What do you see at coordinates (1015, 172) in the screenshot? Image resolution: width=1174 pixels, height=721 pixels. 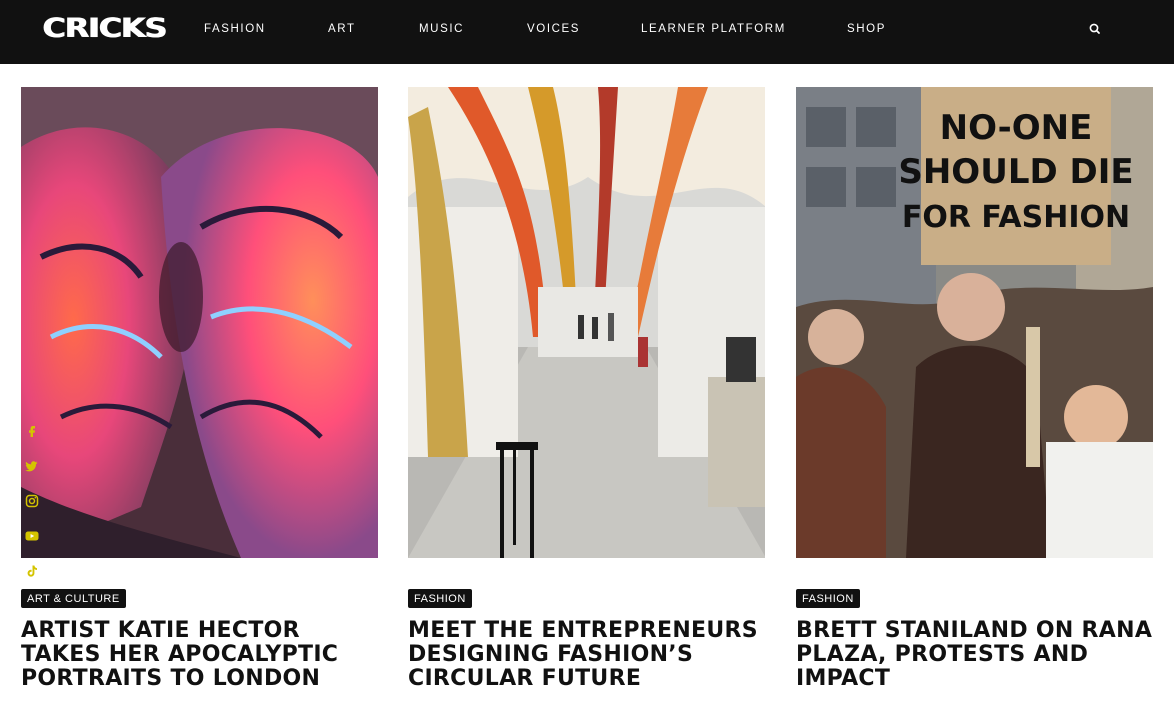 I see `protest-sign-line-2: SHOULD DIE` at bounding box center [1015, 172].